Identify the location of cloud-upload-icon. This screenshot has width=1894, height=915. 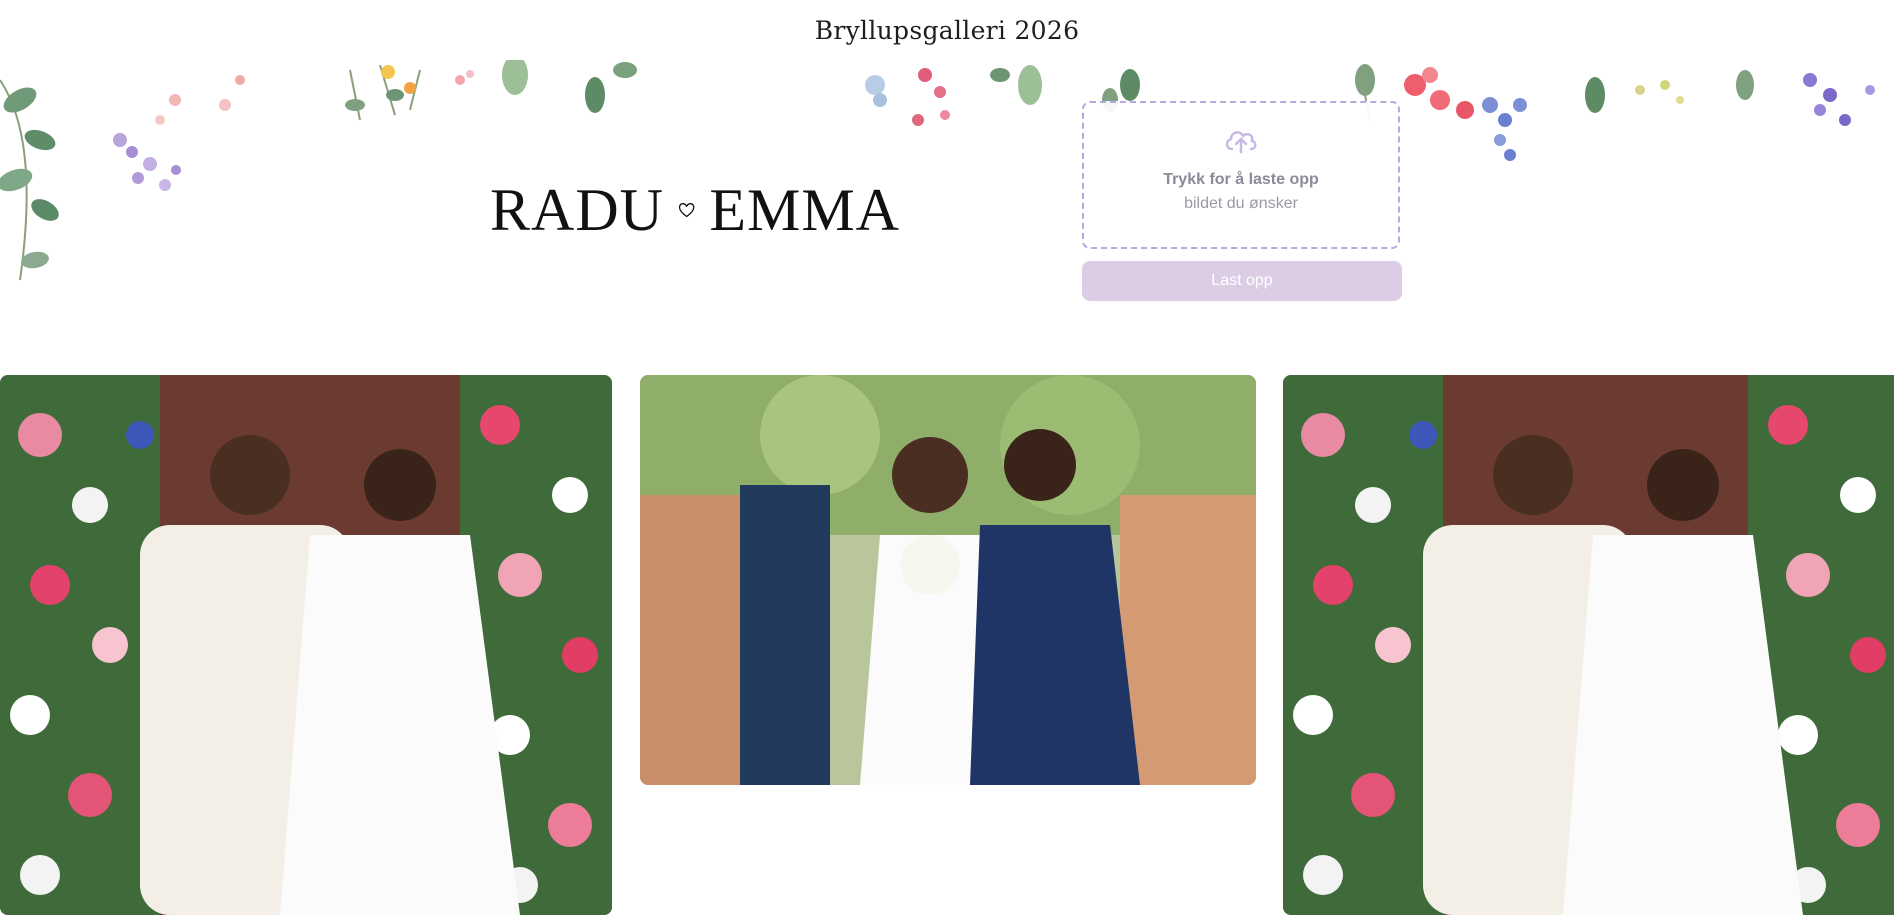
(1241, 142).